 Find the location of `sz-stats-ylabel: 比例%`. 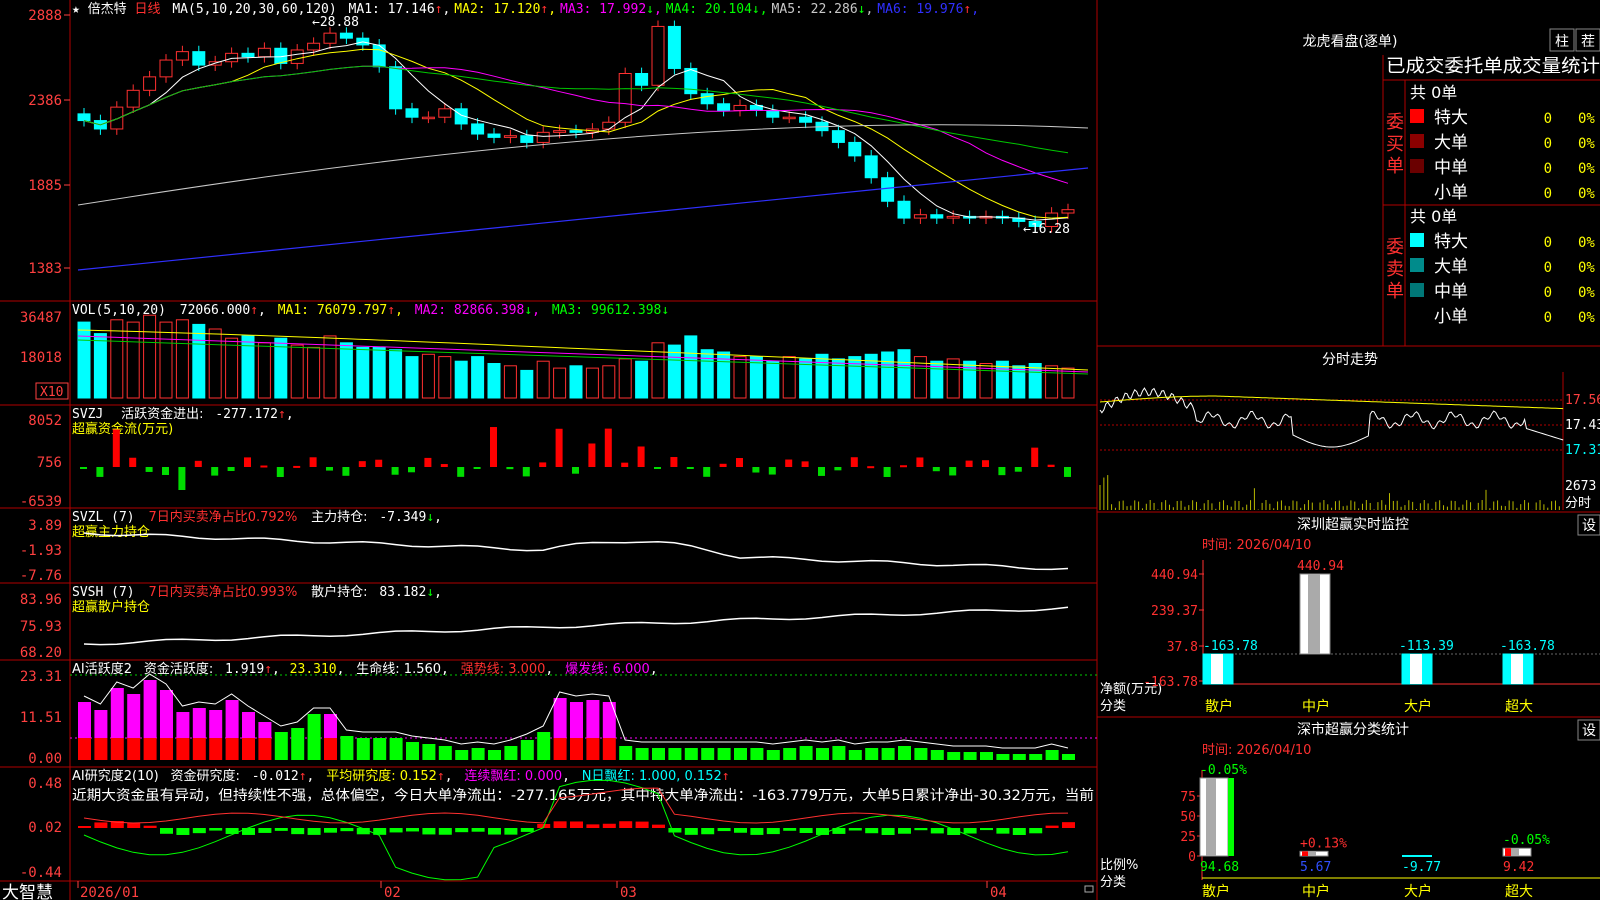

sz-stats-ylabel: 比例% is located at coordinates (1119, 865).